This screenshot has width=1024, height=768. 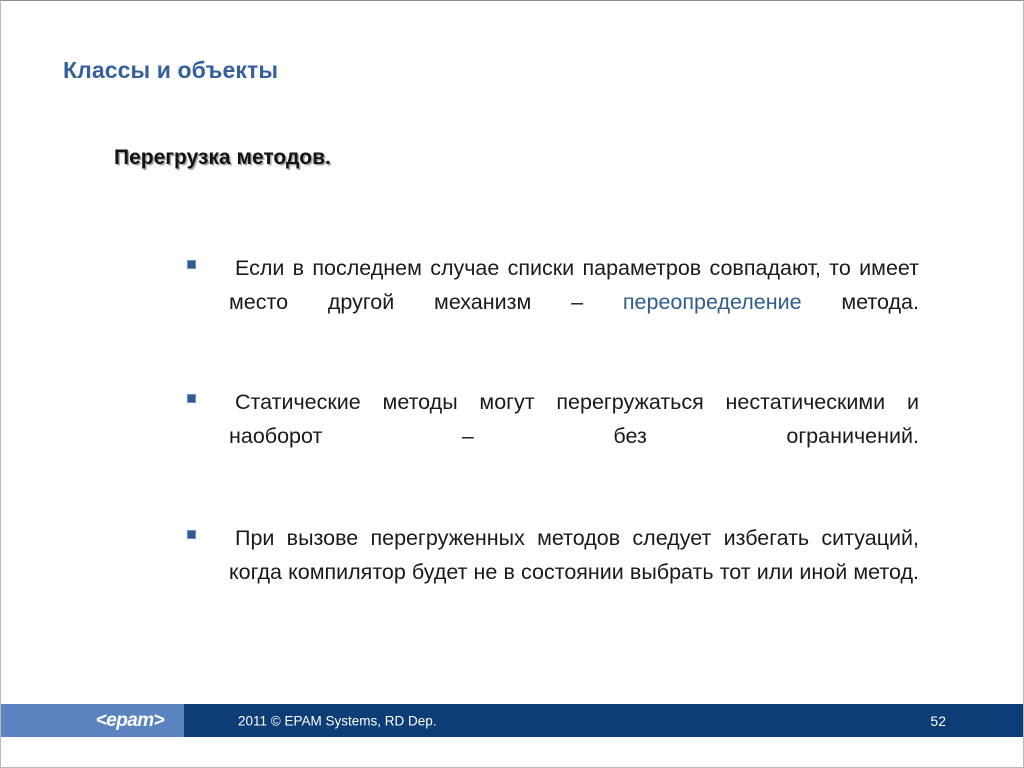 What do you see at coordinates (171, 70) in the screenshot?
I see `page-title: Классы и объекты` at bounding box center [171, 70].